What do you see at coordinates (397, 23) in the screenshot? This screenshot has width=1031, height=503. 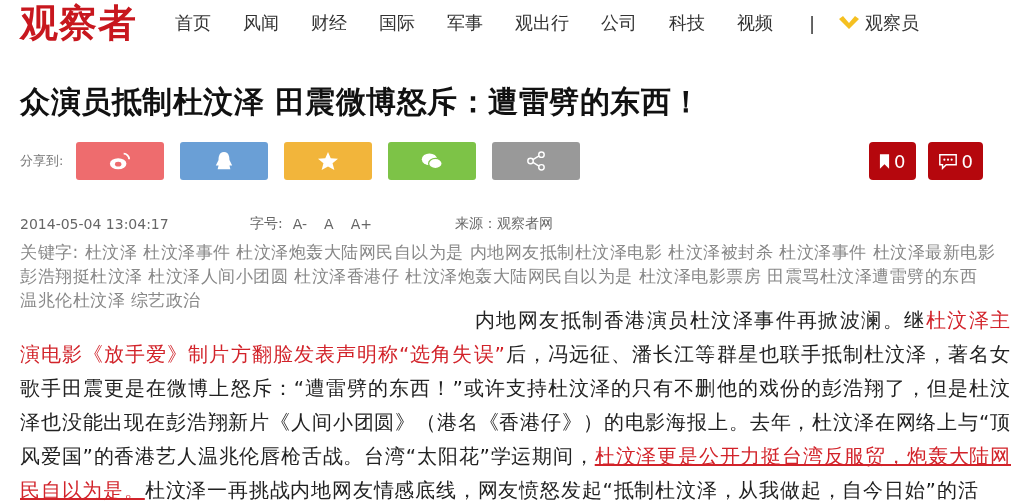 I see `nav-link: 国际` at bounding box center [397, 23].